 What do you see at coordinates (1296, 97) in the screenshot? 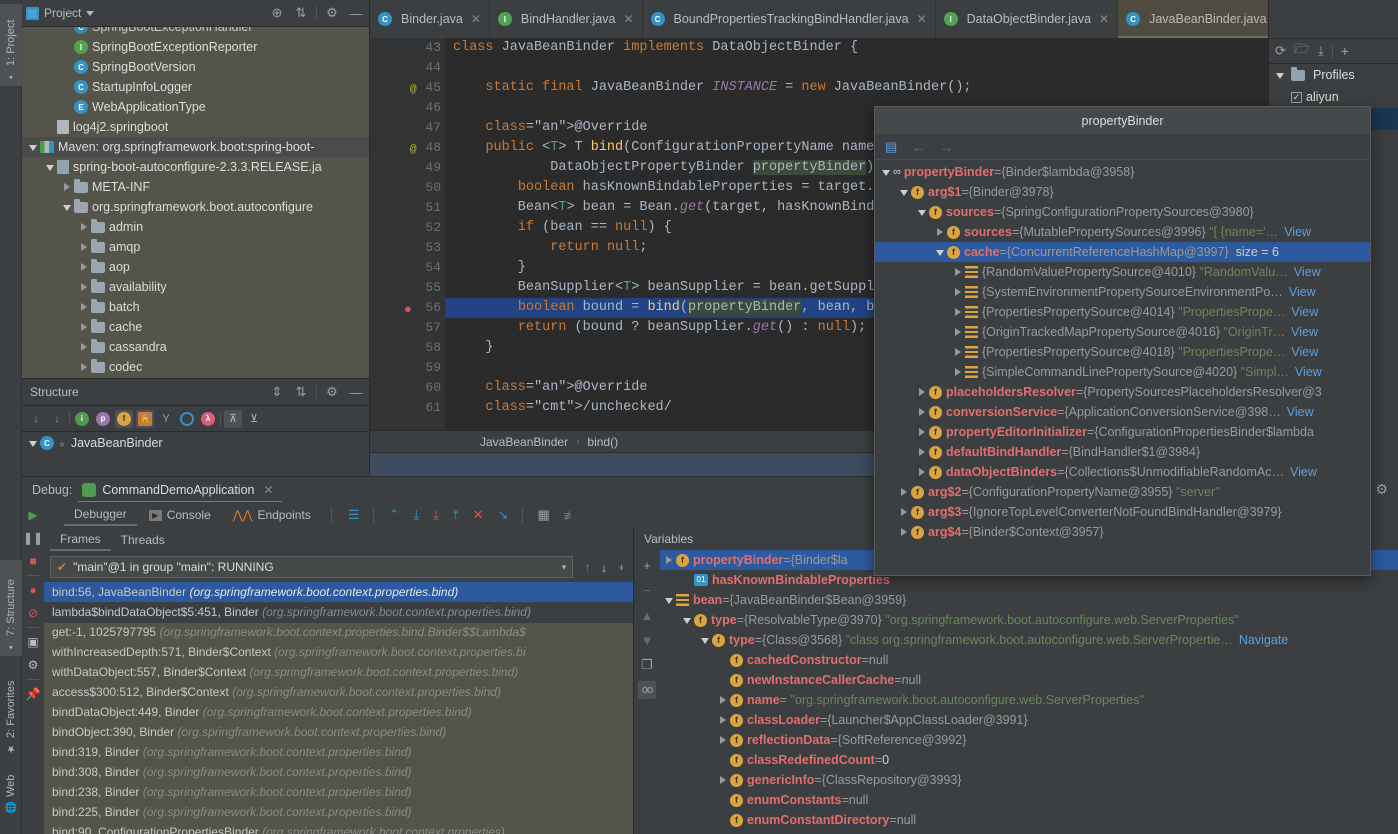
I see `checkbox-checked: ✓` at bounding box center [1296, 97].